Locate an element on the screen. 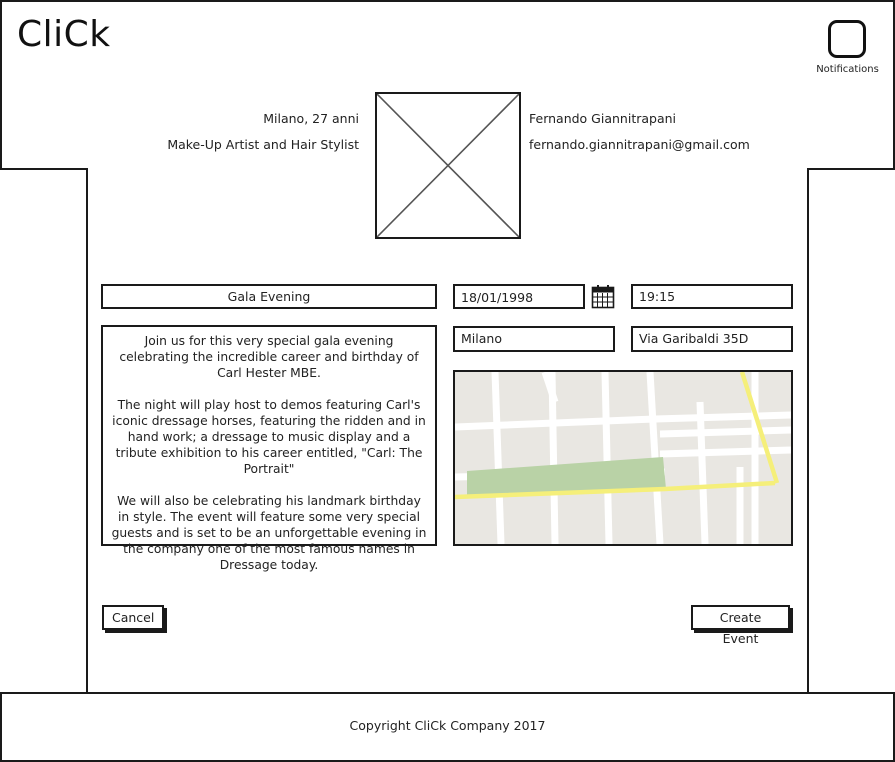  event-time-input: 19:15 is located at coordinates (712, 296).